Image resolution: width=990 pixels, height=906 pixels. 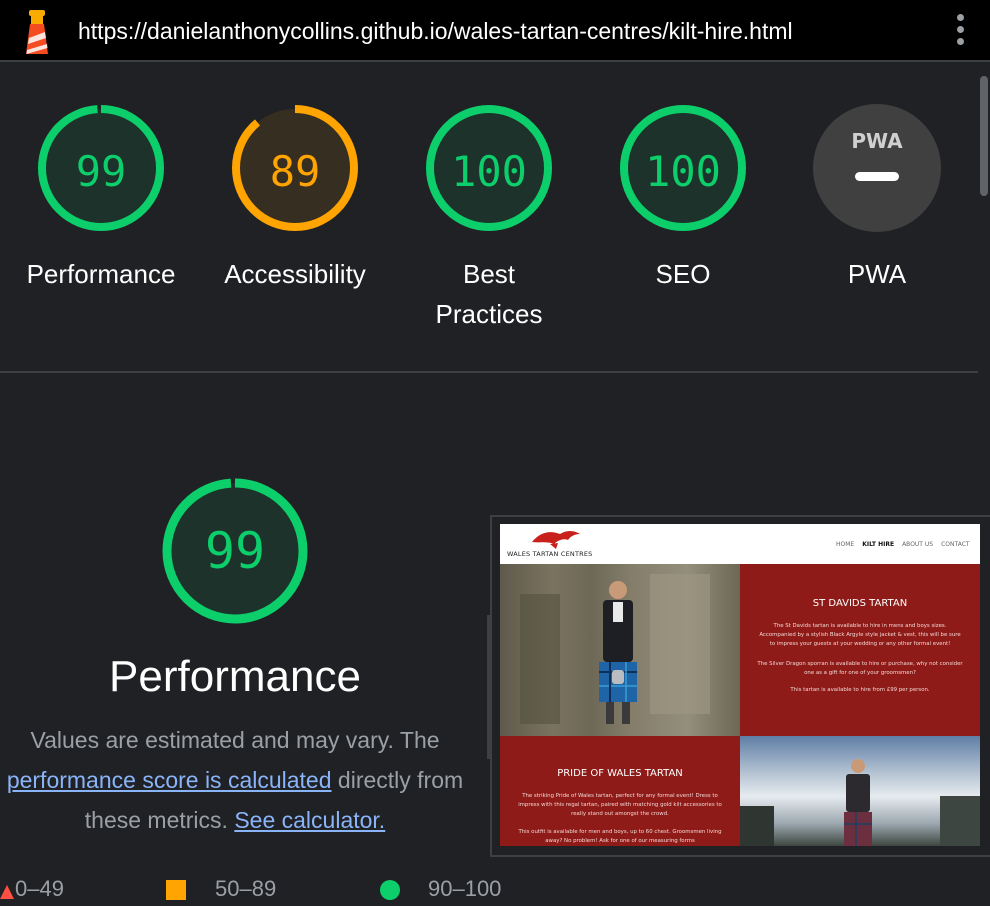 I want to click on performance-title: Performance, so click(x=235, y=676).